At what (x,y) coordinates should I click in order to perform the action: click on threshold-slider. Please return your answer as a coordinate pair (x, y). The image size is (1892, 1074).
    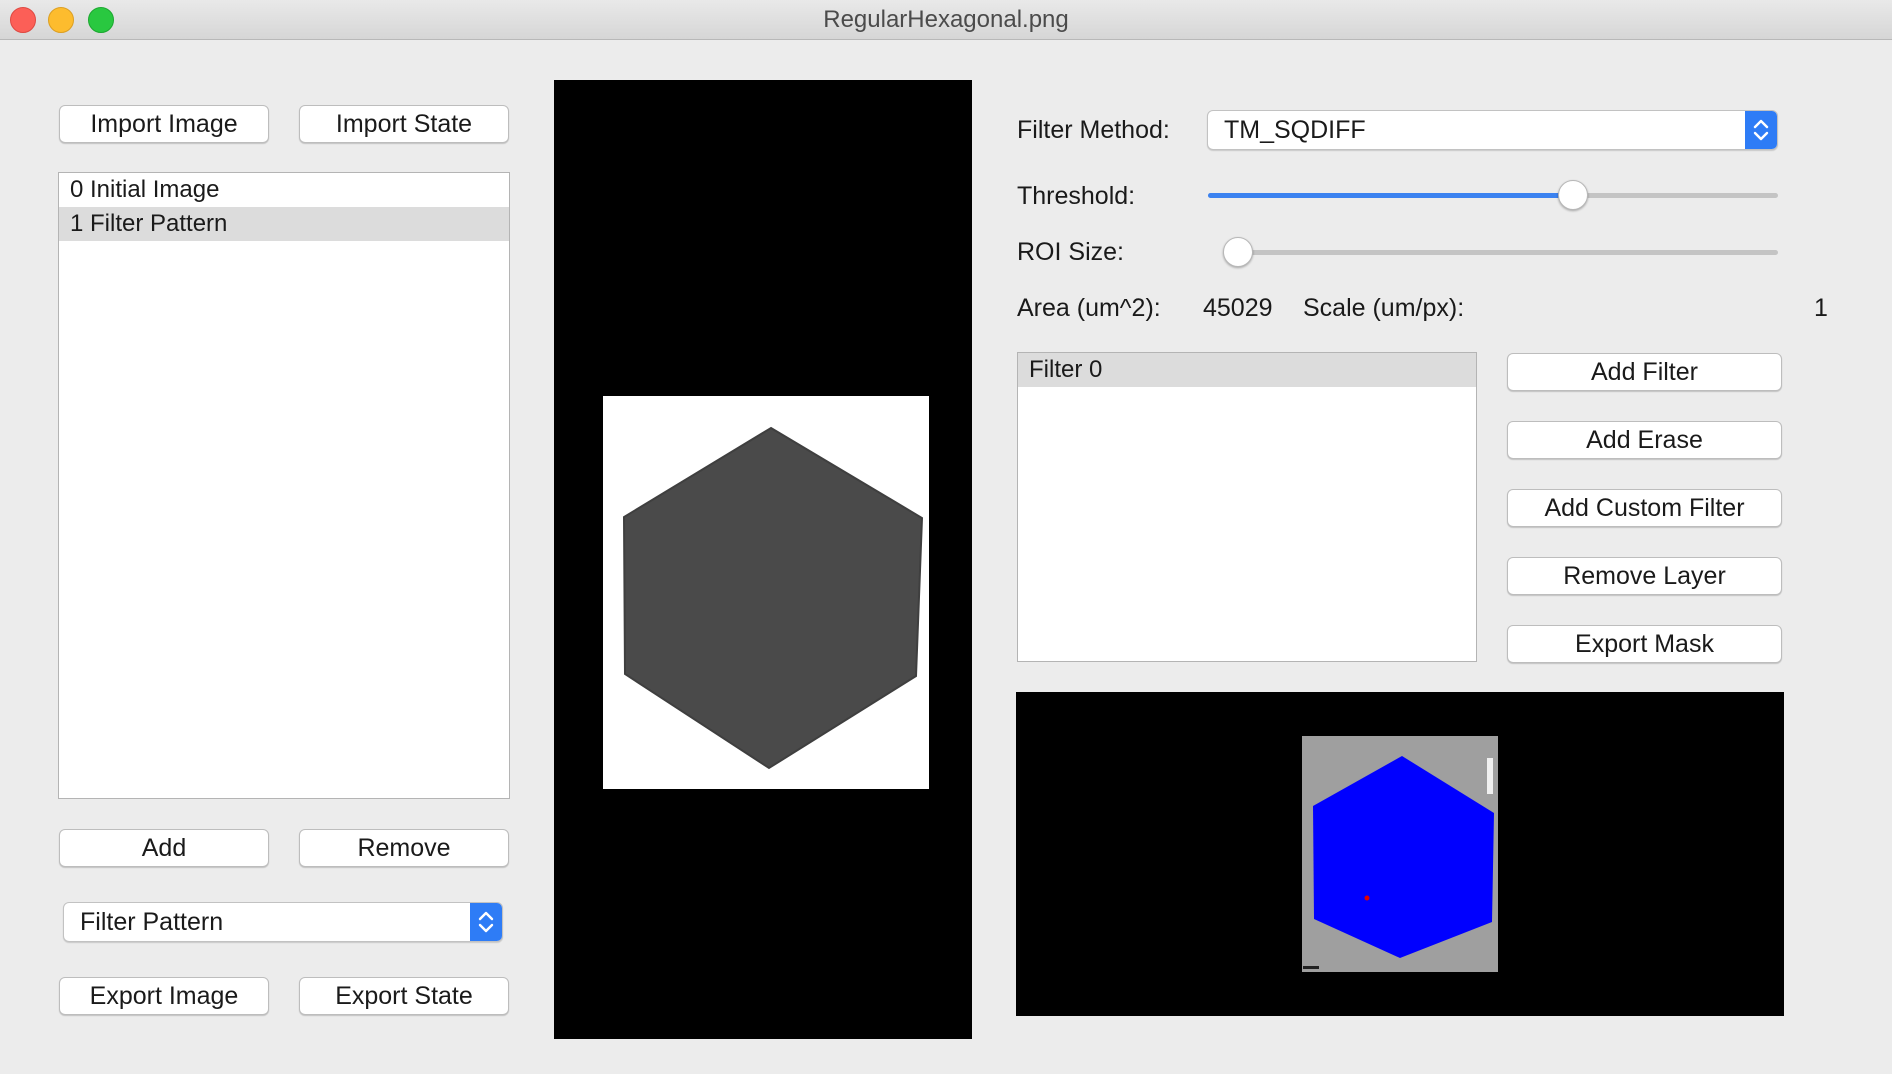
    Looking at the image, I should click on (1493, 195).